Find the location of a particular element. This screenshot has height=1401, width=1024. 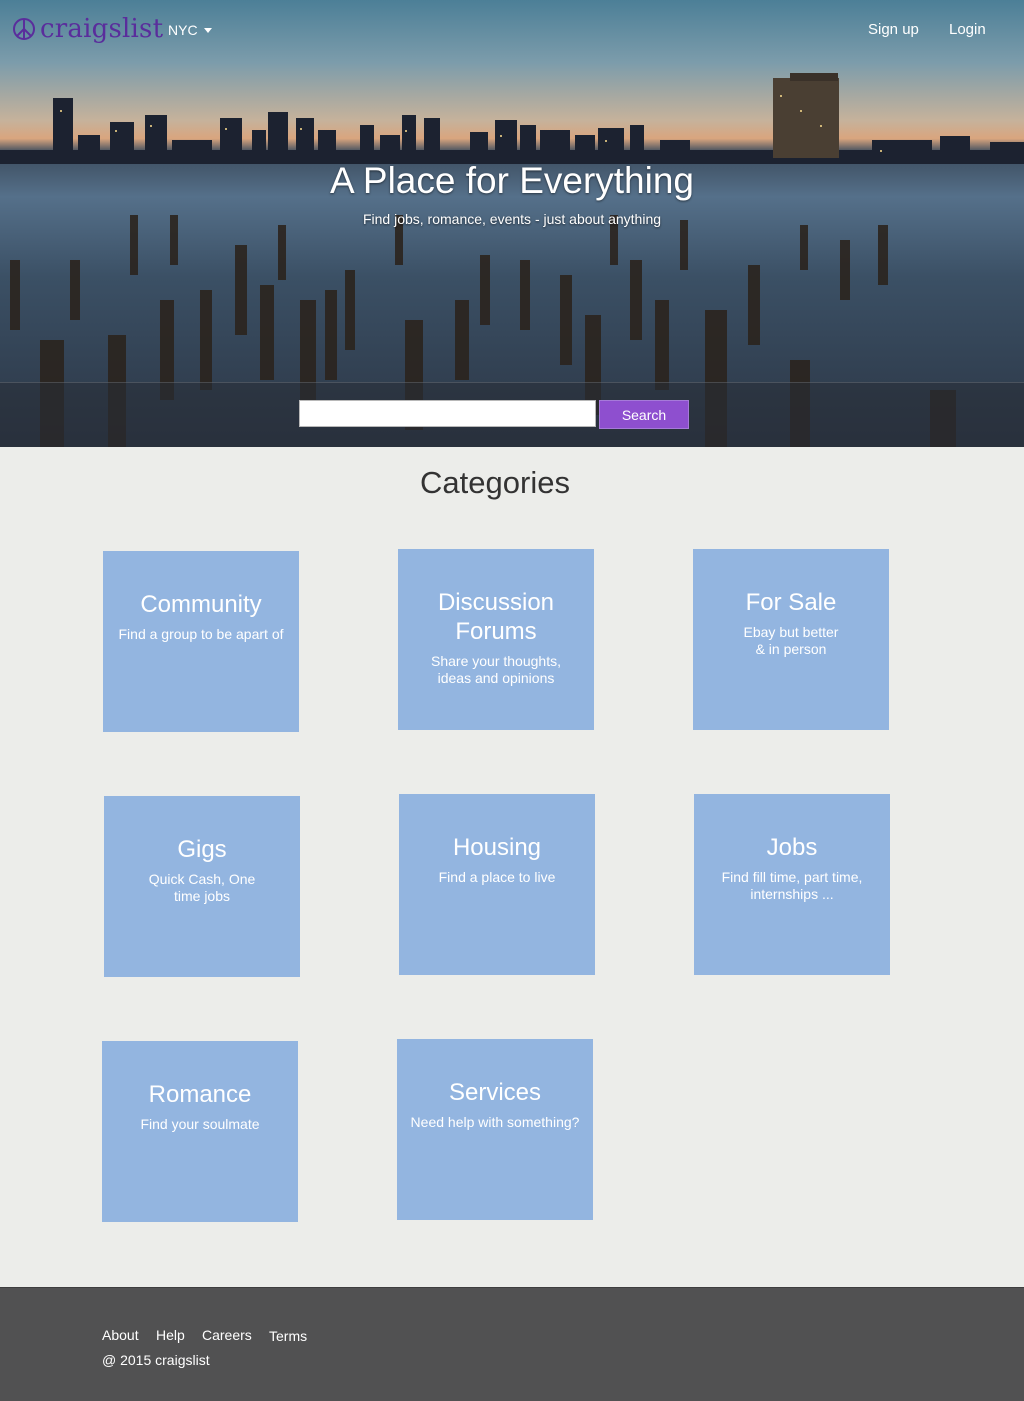

category-description: Find a group to be apart of is located at coordinates (201, 634).